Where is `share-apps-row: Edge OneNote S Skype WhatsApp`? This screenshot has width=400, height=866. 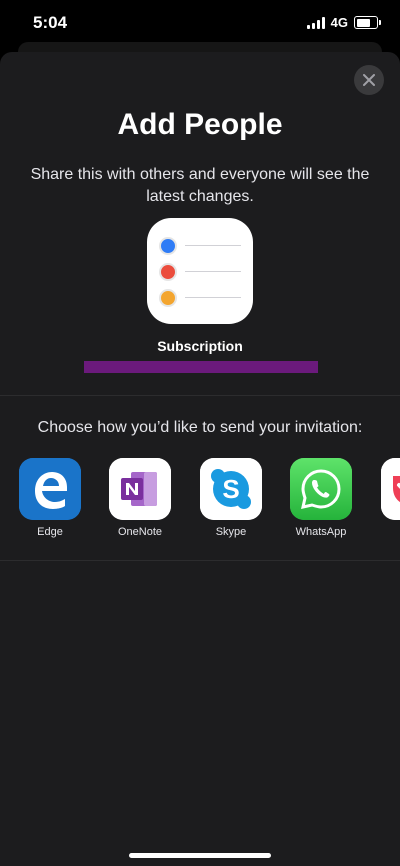 share-apps-row: Edge OneNote S Skype WhatsApp is located at coordinates (209, 503).